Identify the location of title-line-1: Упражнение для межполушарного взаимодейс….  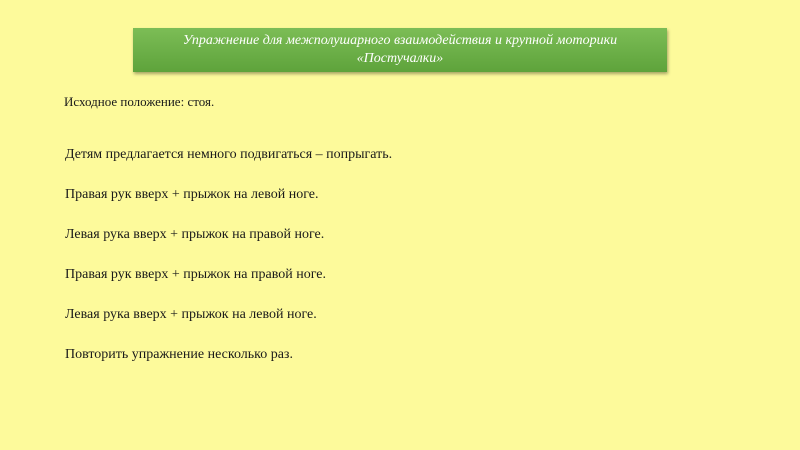
(400, 40).